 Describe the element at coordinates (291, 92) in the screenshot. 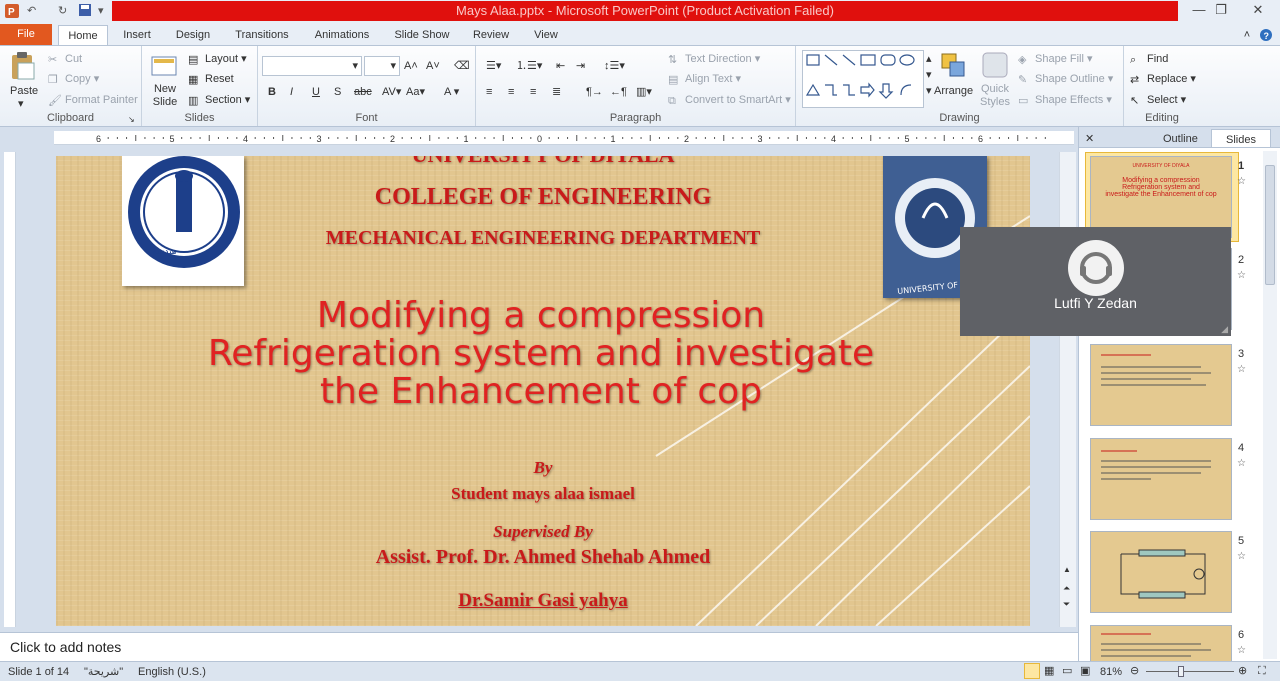

I see `italic-icon: I` at that location.